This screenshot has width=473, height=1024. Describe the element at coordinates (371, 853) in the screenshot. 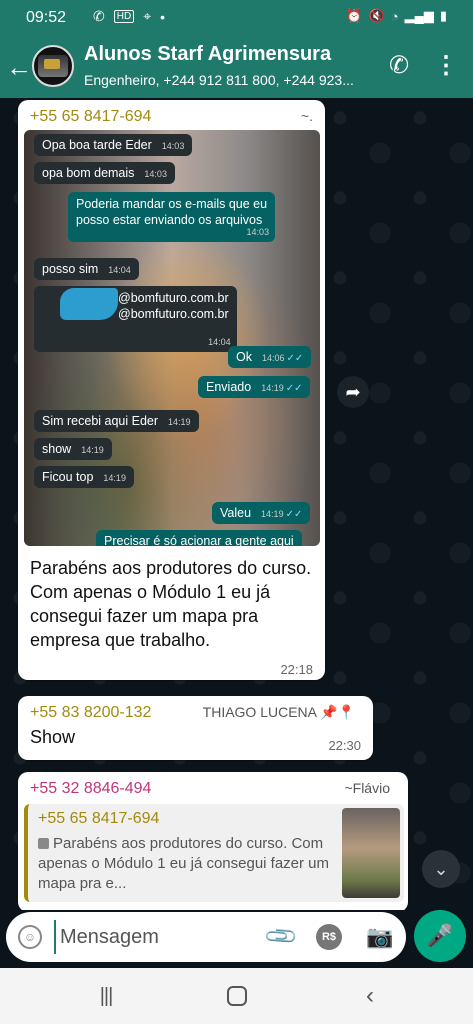

I see `quoted-thumbnail` at that location.